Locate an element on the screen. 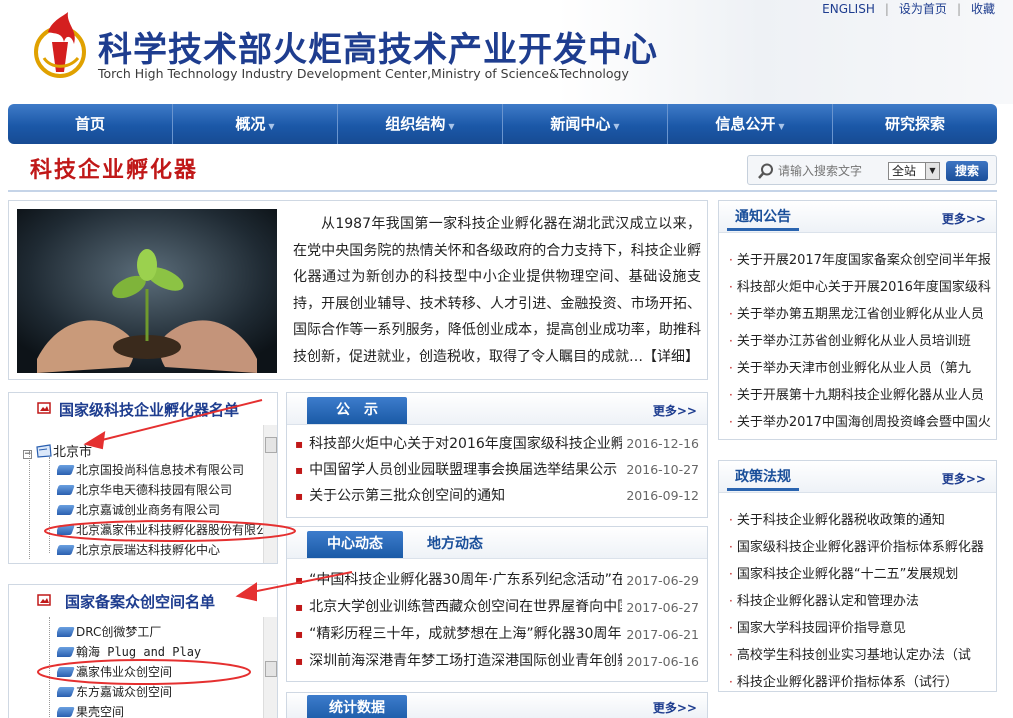 The width and height of the screenshot is (1013, 718). nav-organization: 组织结构 ▼ is located at coordinates (420, 124).